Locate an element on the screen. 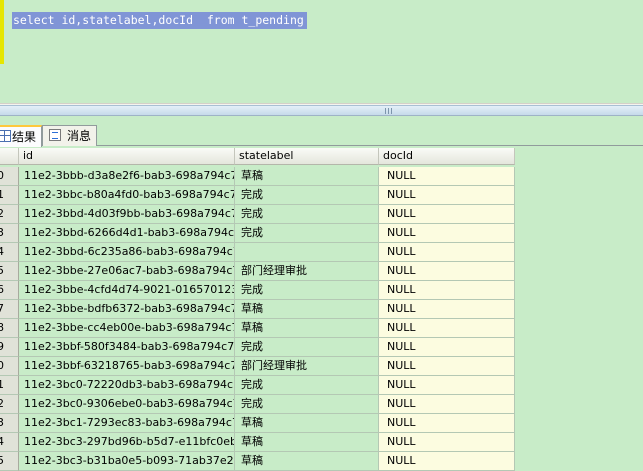  row-number-label: 4 is located at coordinates (2, 252).